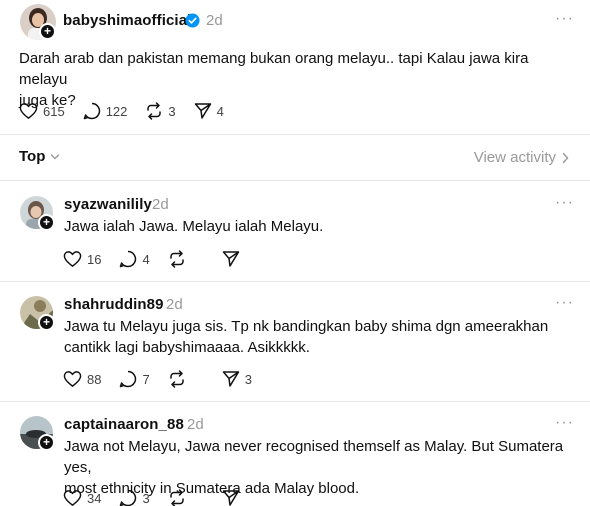 The image size is (590, 506). I want to click on comment-count: 122, so click(116, 111).